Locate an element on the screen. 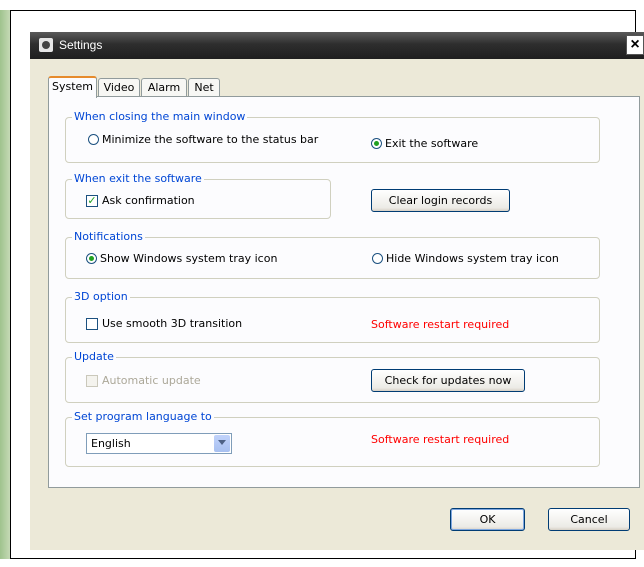  radio-hide-tray-indicator is located at coordinates (377, 258).